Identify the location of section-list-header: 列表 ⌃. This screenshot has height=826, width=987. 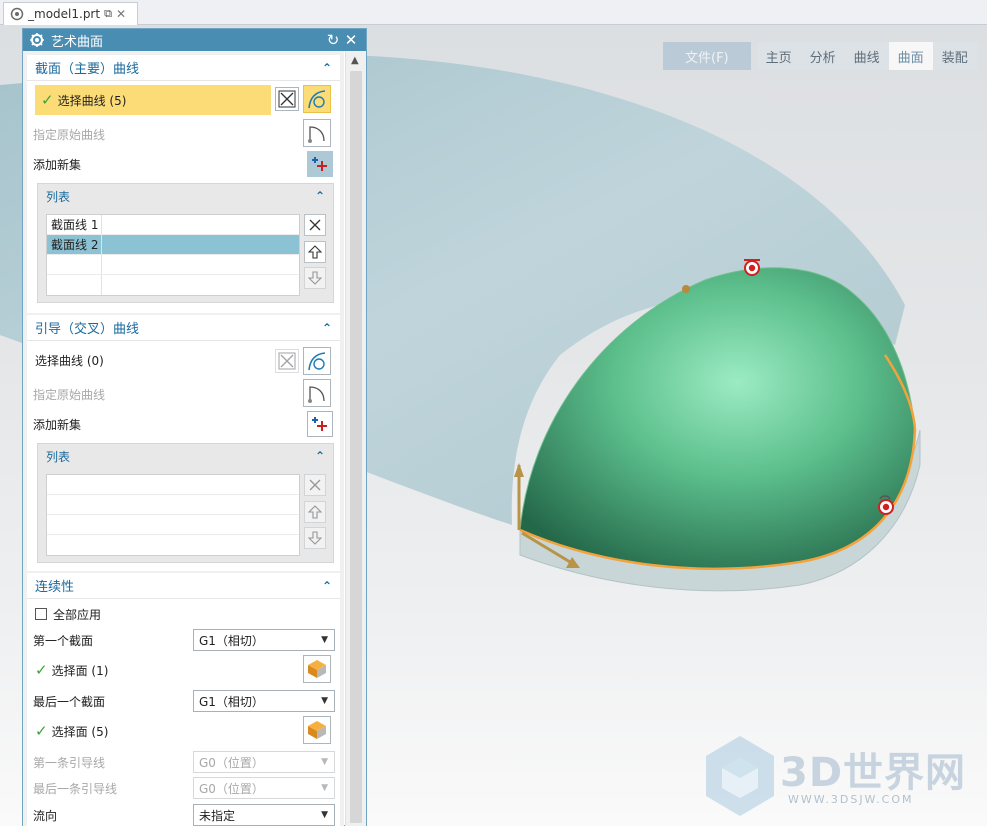
(185, 196).